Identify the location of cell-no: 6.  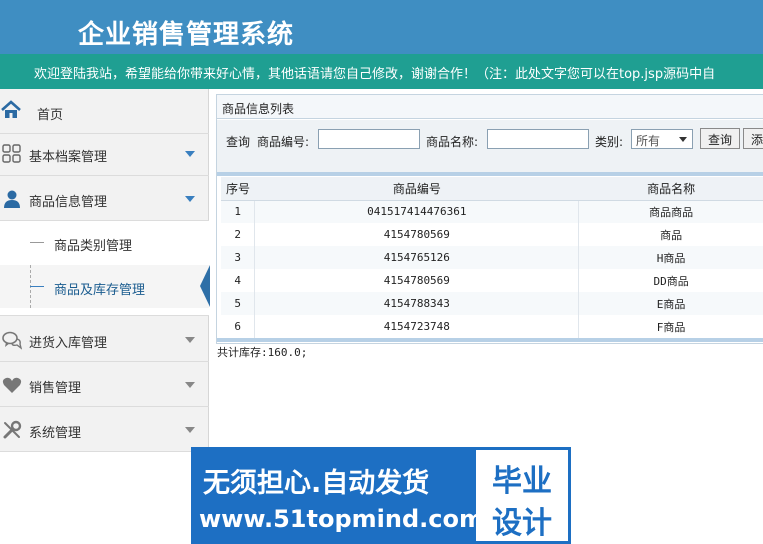
(238, 326).